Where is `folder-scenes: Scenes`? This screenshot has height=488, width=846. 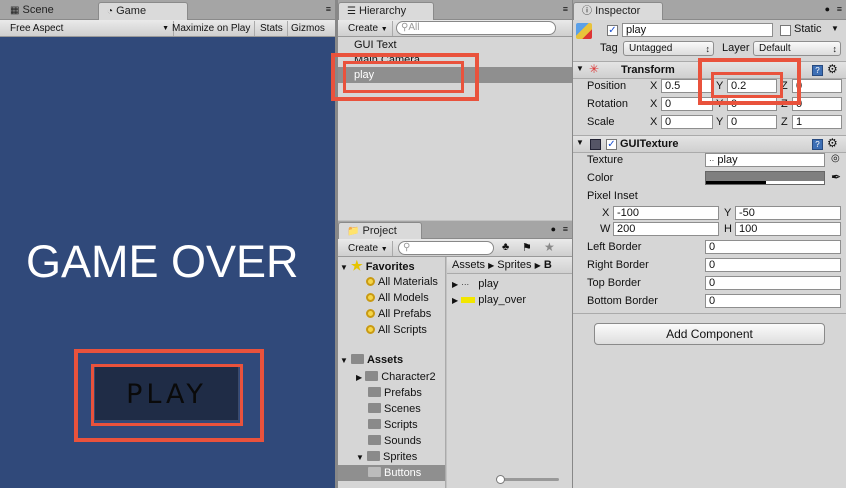
folder-scenes: Scenes is located at coordinates (394, 409).